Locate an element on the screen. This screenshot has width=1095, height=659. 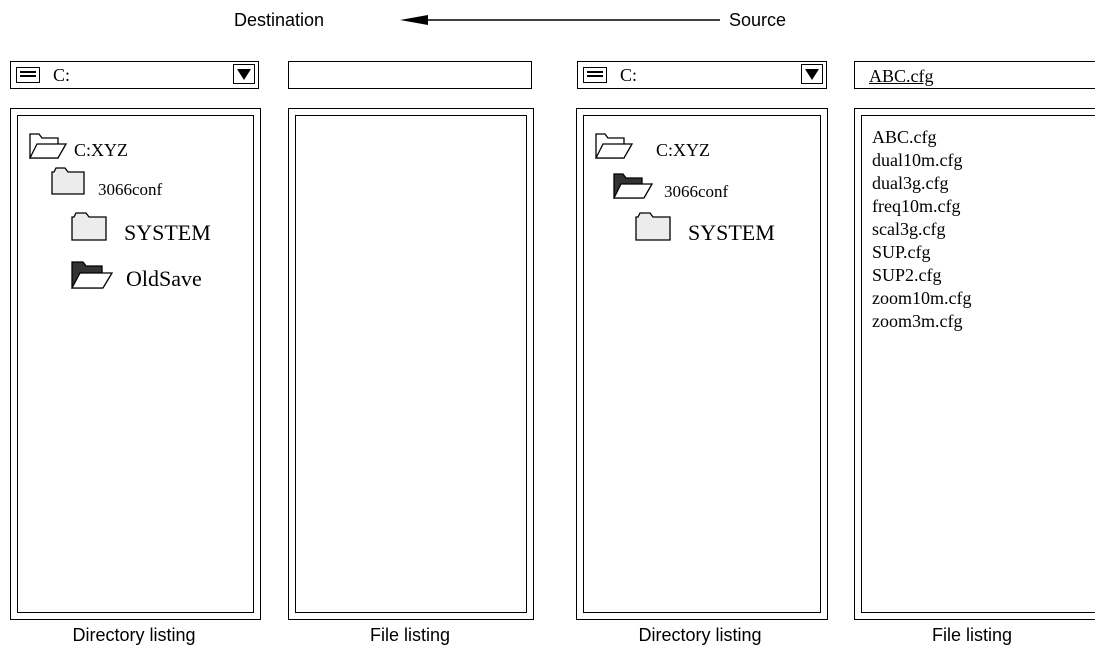
list-item: SUP2.cfg is located at coordinates (921, 275).